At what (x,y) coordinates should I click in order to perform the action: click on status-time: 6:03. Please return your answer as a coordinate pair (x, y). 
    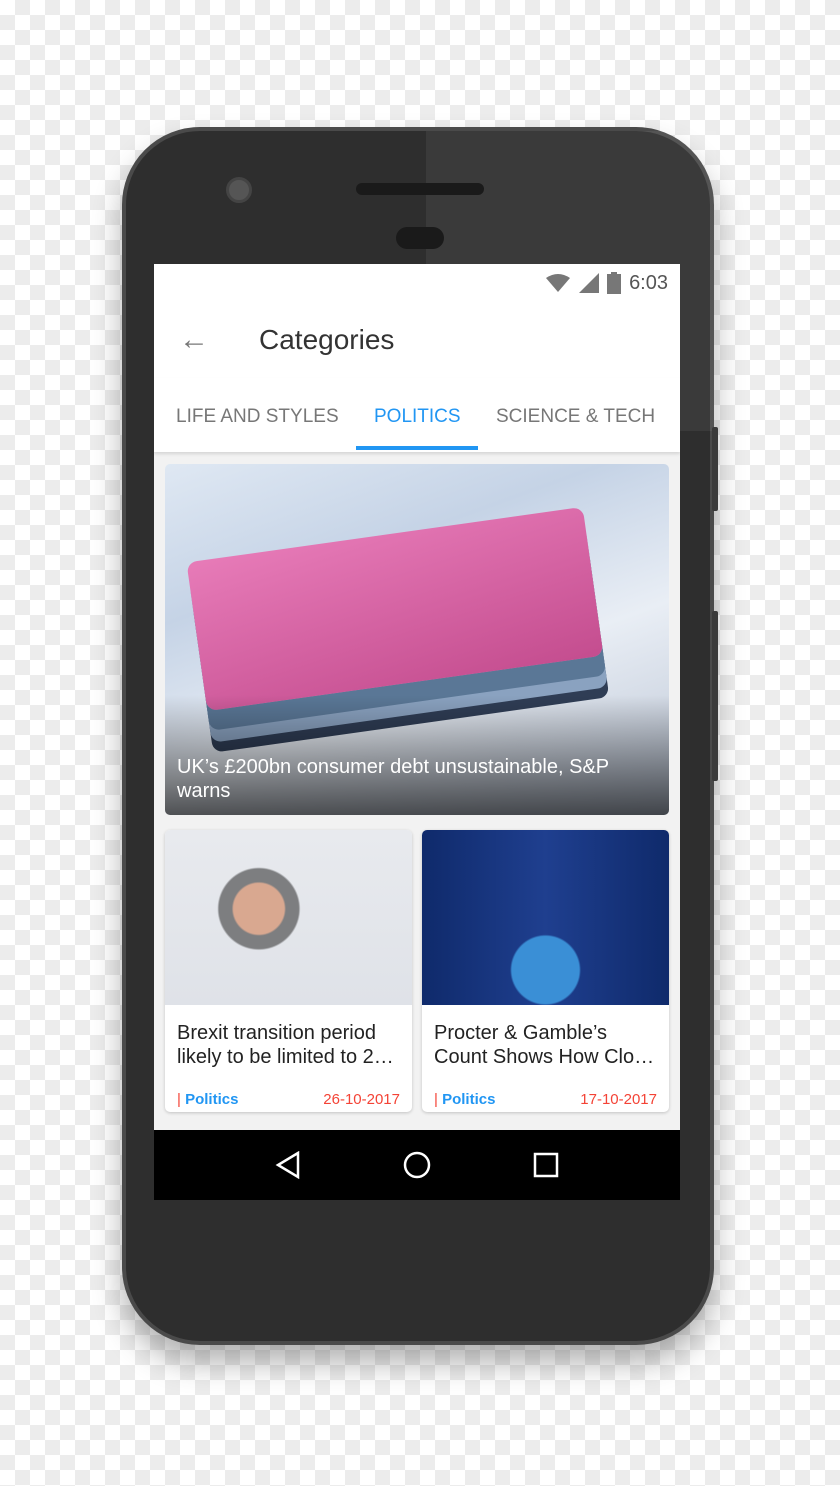
    Looking at the image, I should click on (648, 282).